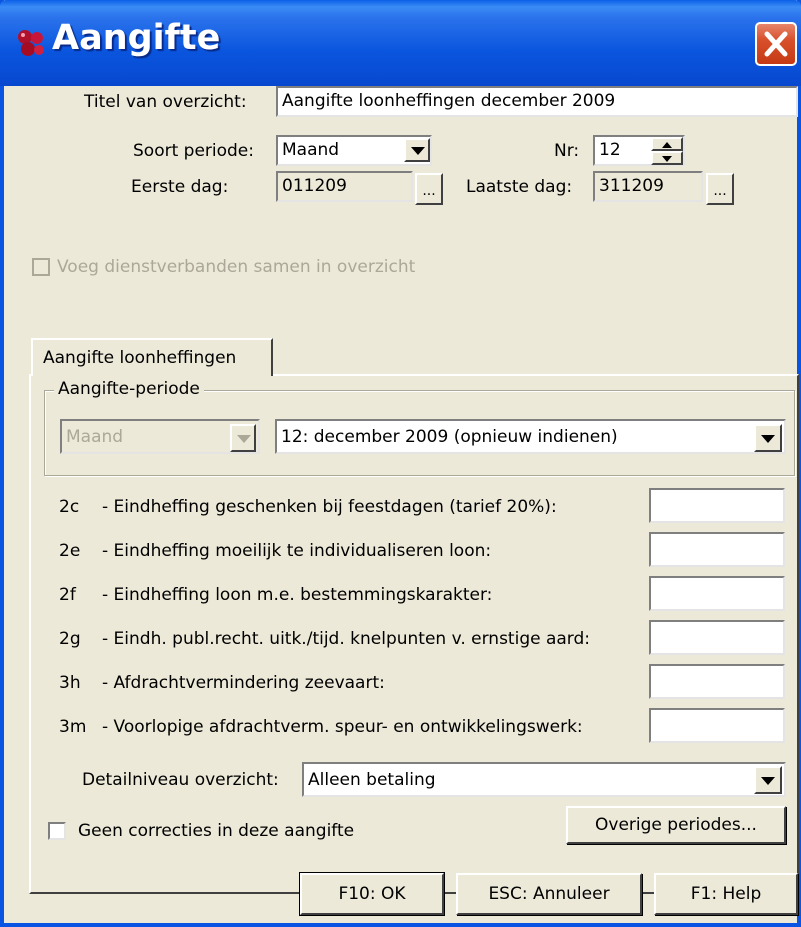 This screenshot has height=927, width=801. Describe the element at coordinates (216, 831) in the screenshot. I see `geen-correcties-label: Geen correcties in deze aangifte` at that location.